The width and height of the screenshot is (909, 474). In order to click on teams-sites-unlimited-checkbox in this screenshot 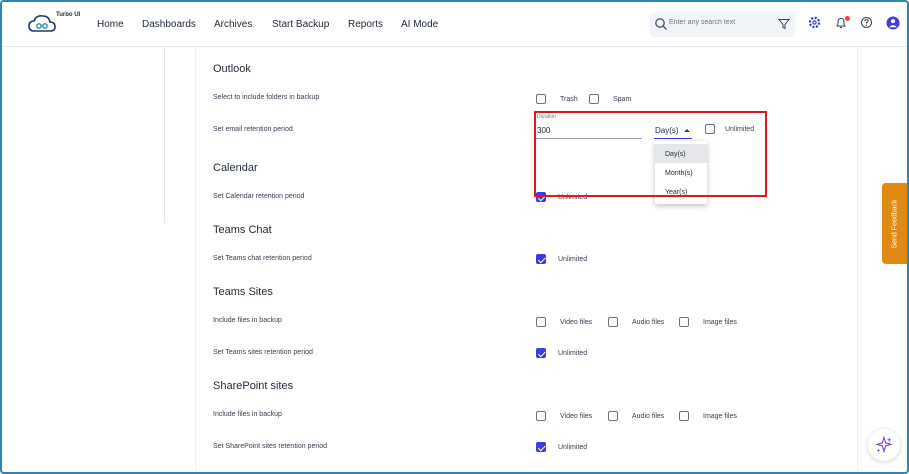, I will do `click(541, 353)`.